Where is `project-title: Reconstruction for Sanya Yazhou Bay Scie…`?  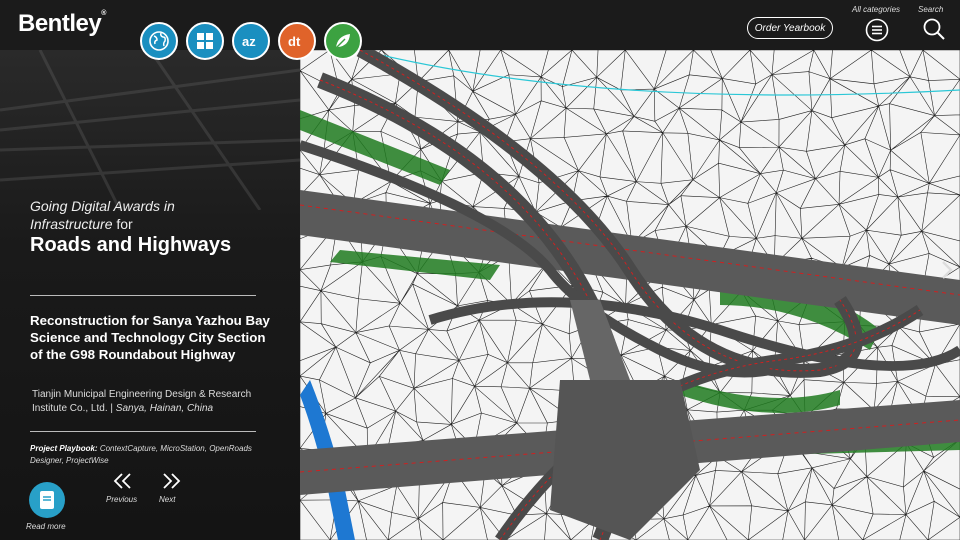
project-title: Reconstruction for Sanya Yazhou Bay Scie… is located at coordinates (150, 337).